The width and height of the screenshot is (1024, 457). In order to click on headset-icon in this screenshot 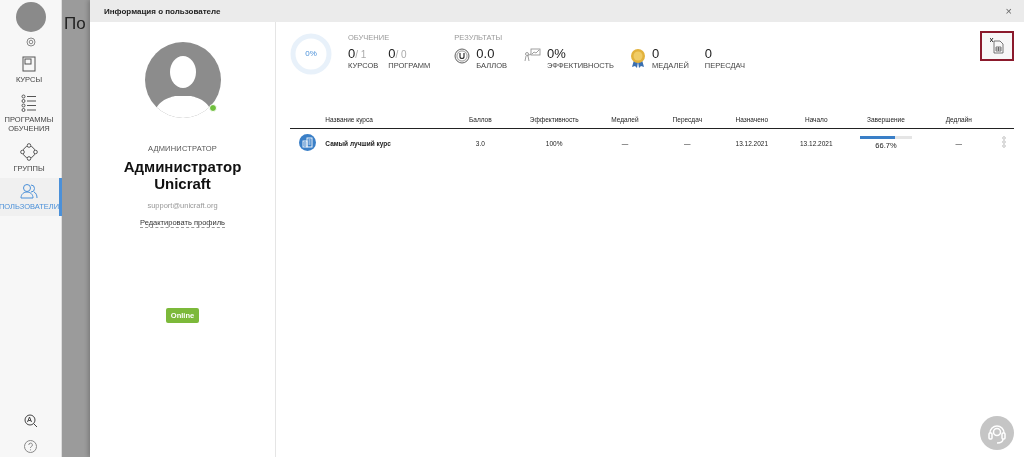, I will do `click(997, 433)`.